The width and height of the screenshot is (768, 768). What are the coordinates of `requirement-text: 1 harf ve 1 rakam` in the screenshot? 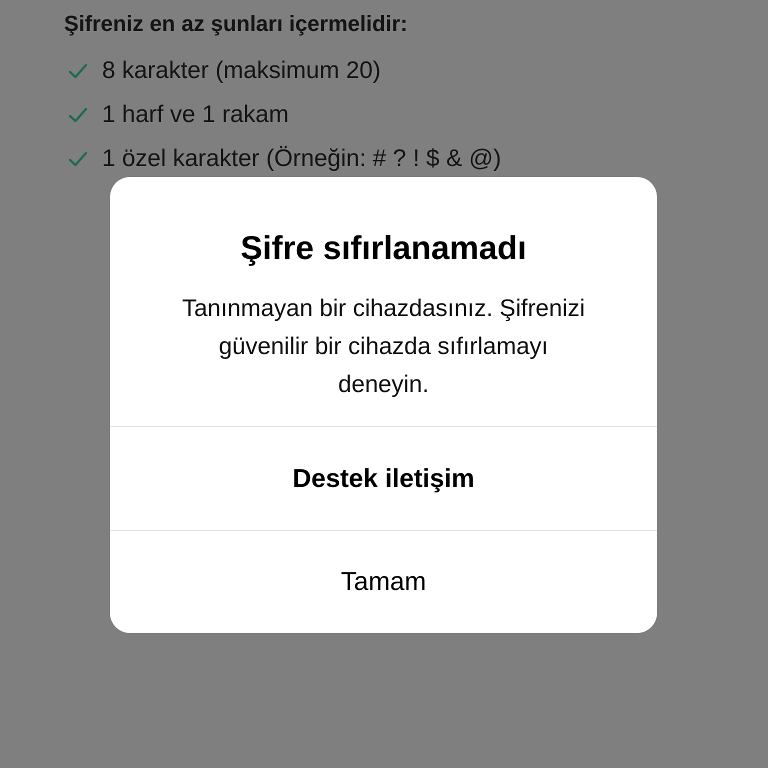 It's located at (195, 115).